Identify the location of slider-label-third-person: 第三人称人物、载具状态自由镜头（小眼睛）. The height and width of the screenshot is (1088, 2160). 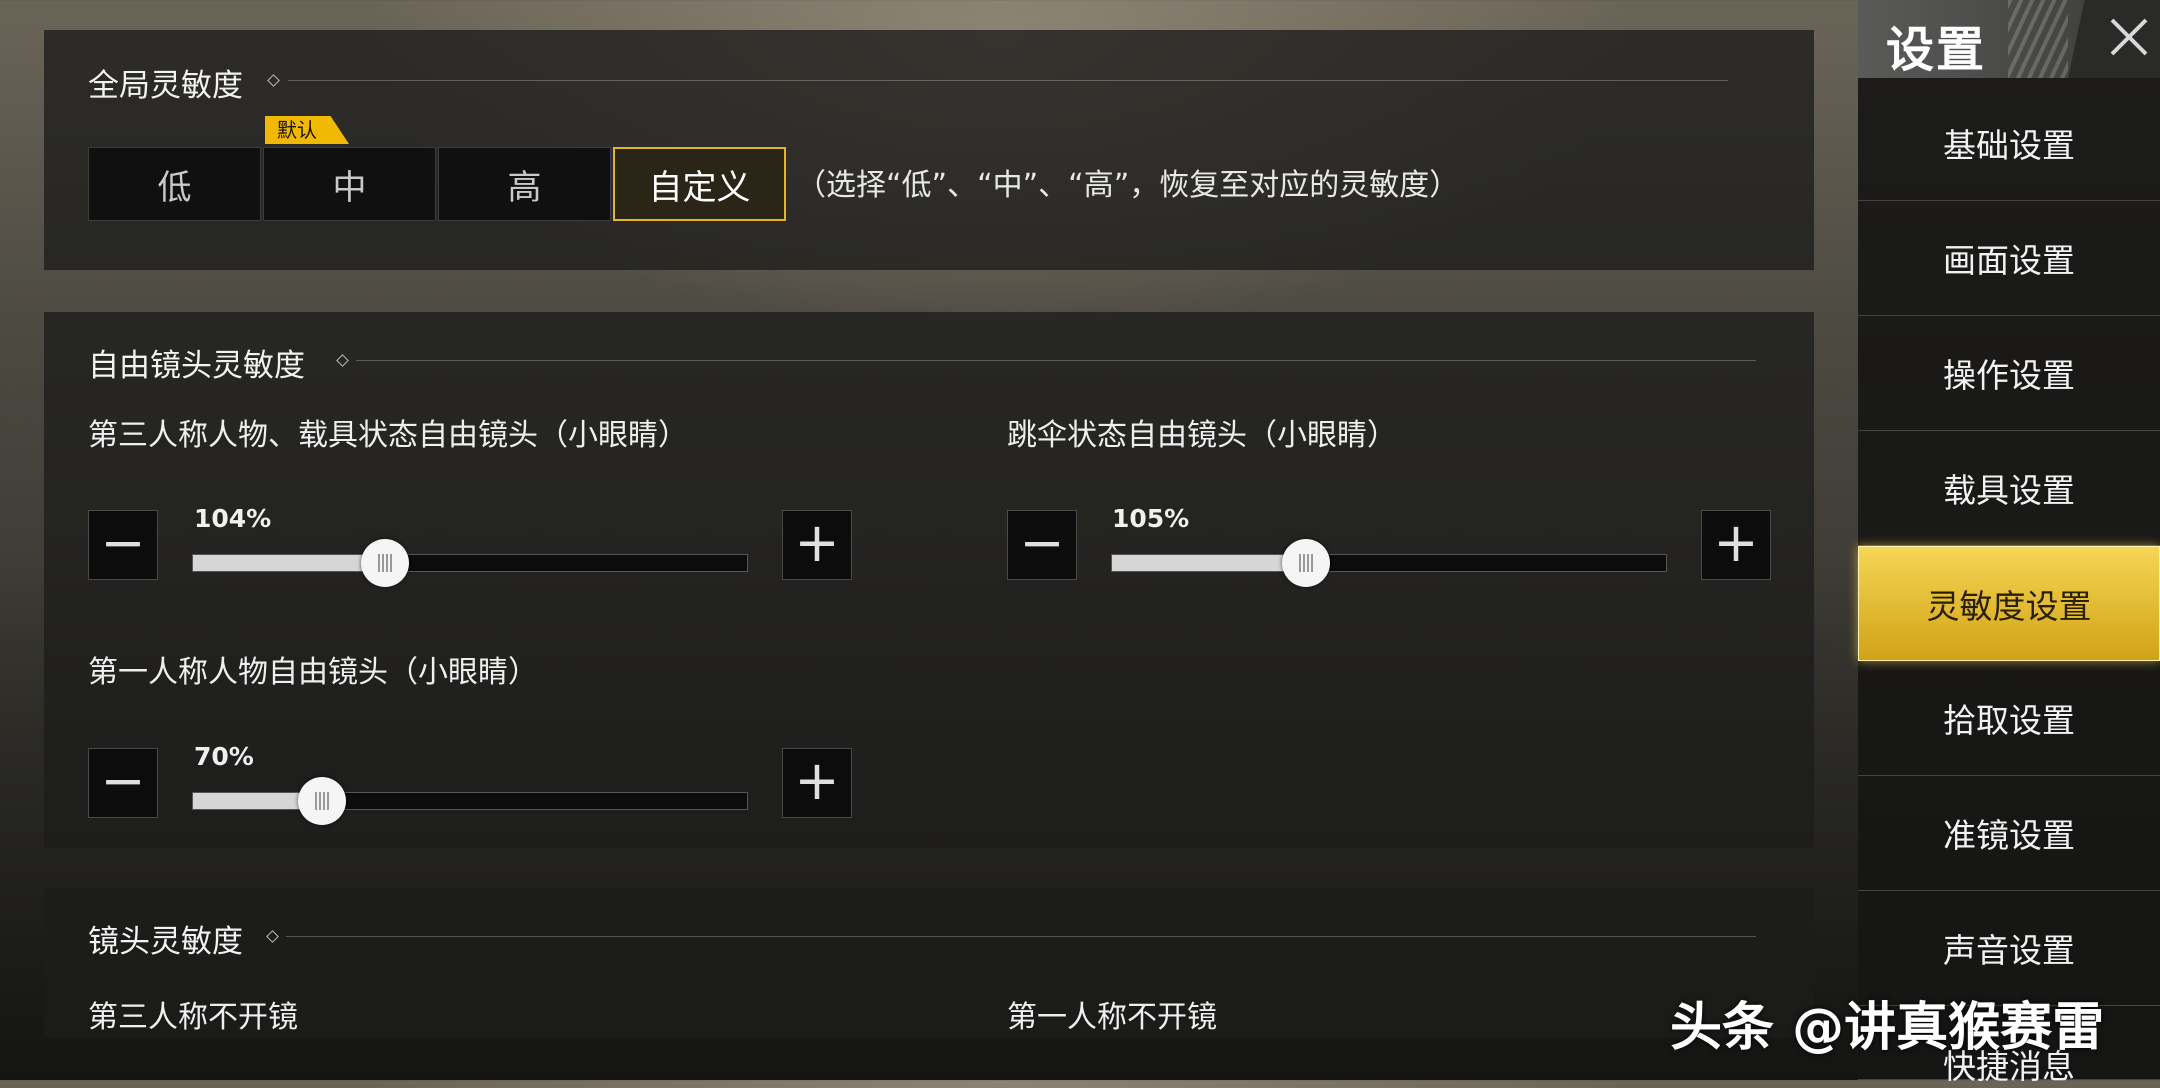
(388, 435).